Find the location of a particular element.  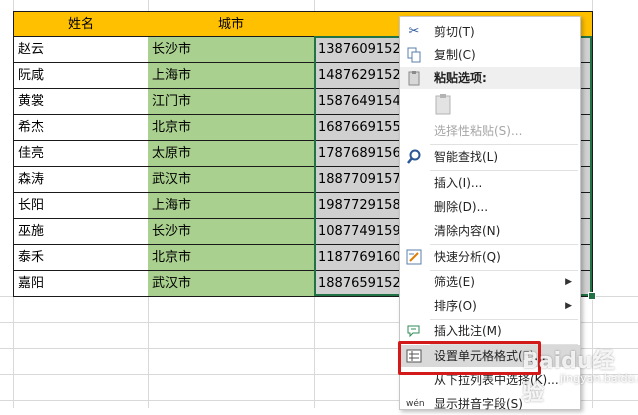

menu-item-copy: 复制(C) is located at coordinates (490, 55).